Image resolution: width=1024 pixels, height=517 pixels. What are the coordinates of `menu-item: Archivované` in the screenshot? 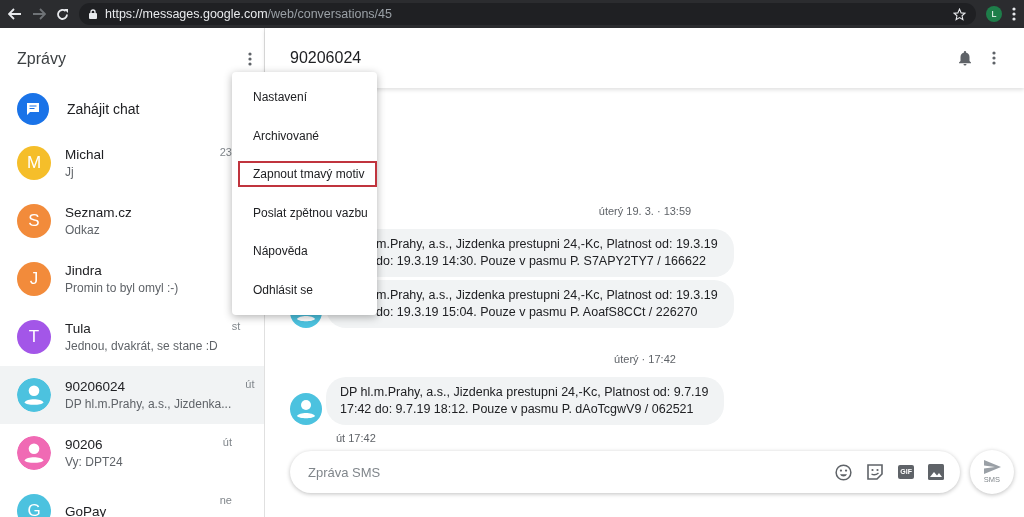 It's located at (285, 135).